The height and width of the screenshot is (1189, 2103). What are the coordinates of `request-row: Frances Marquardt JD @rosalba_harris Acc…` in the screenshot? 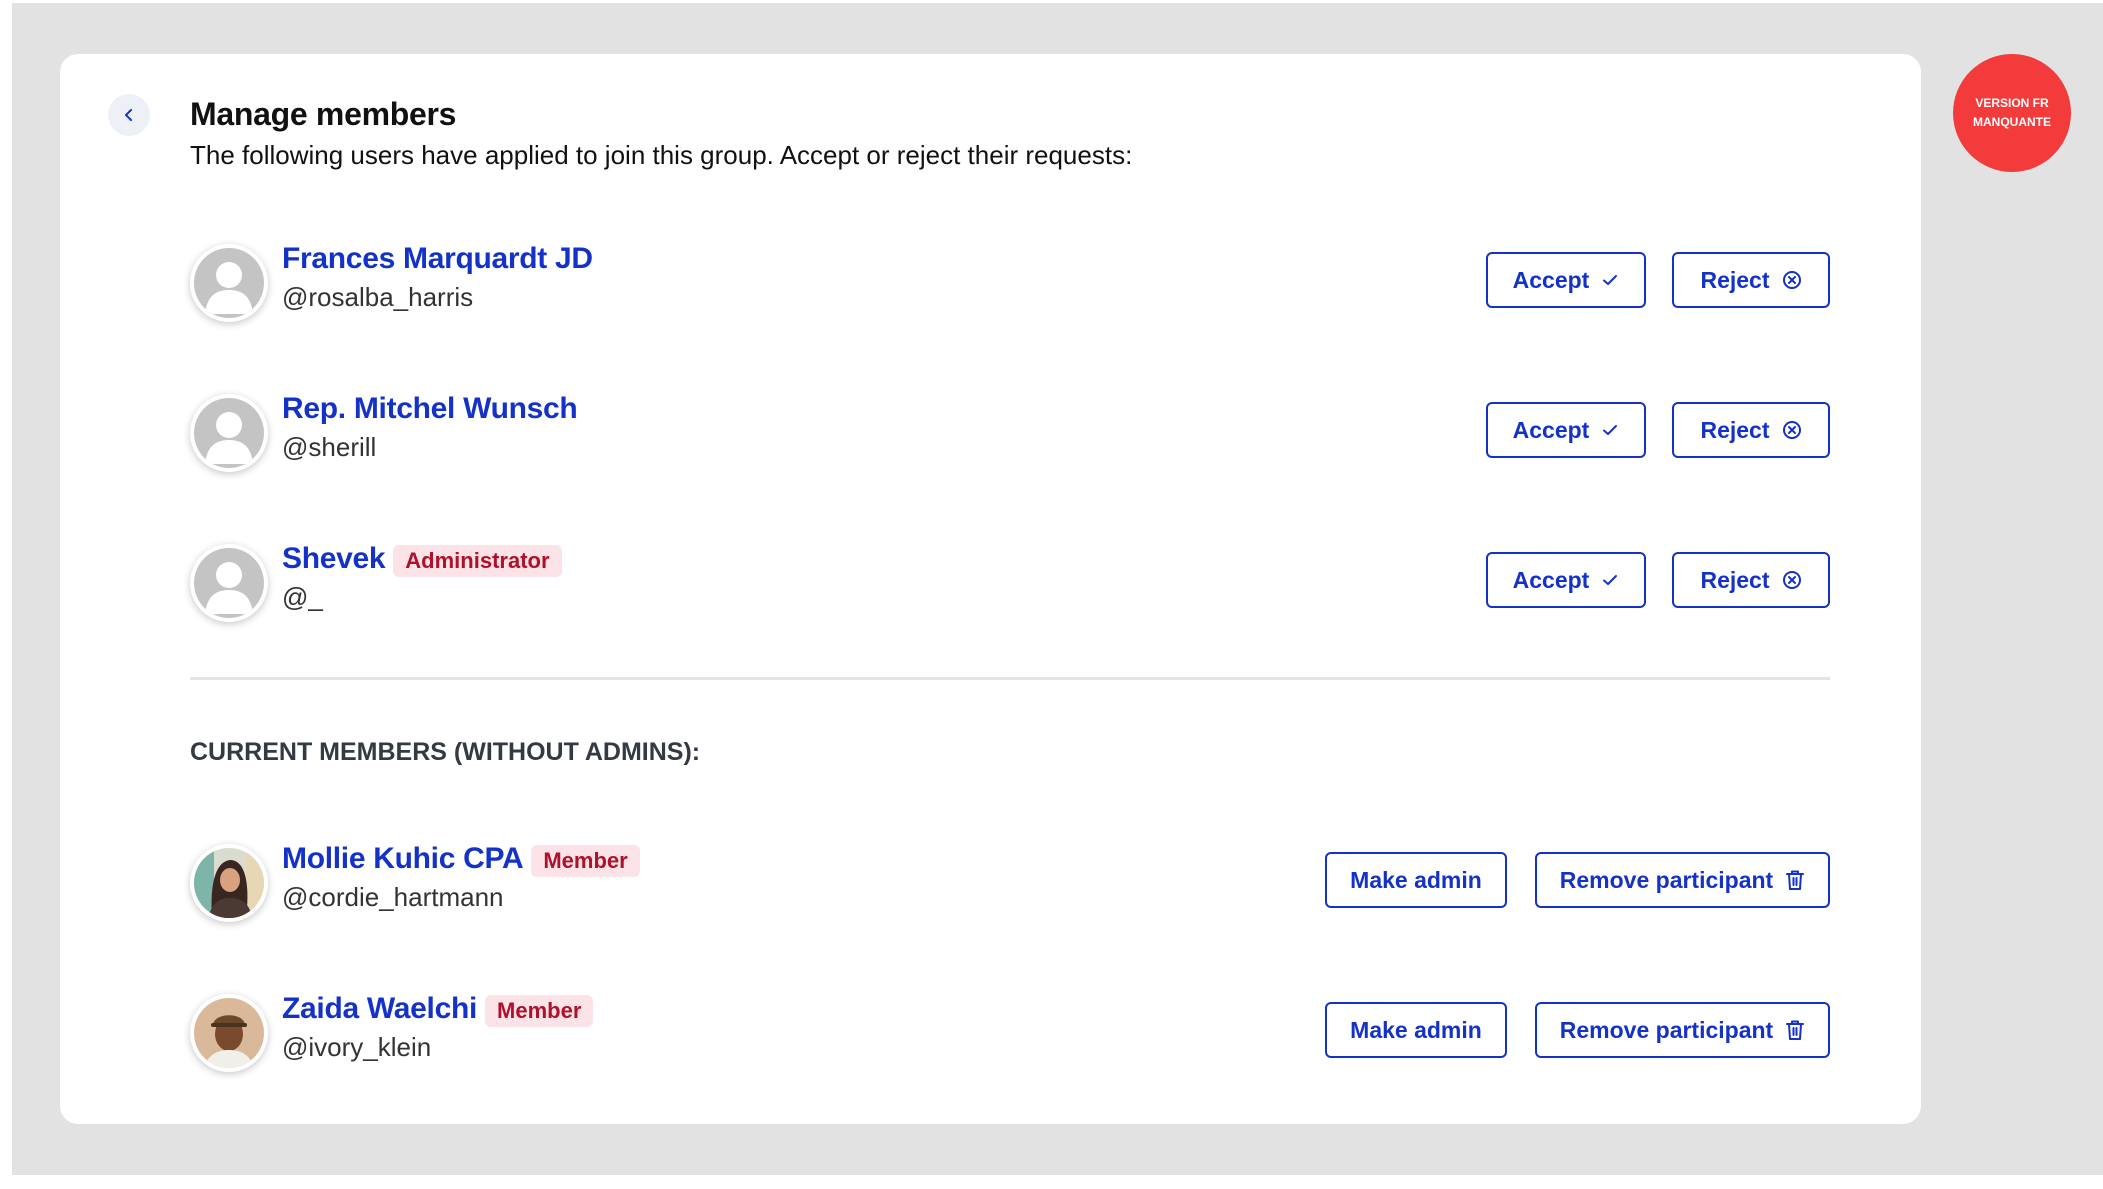 It's located at (1010, 287).